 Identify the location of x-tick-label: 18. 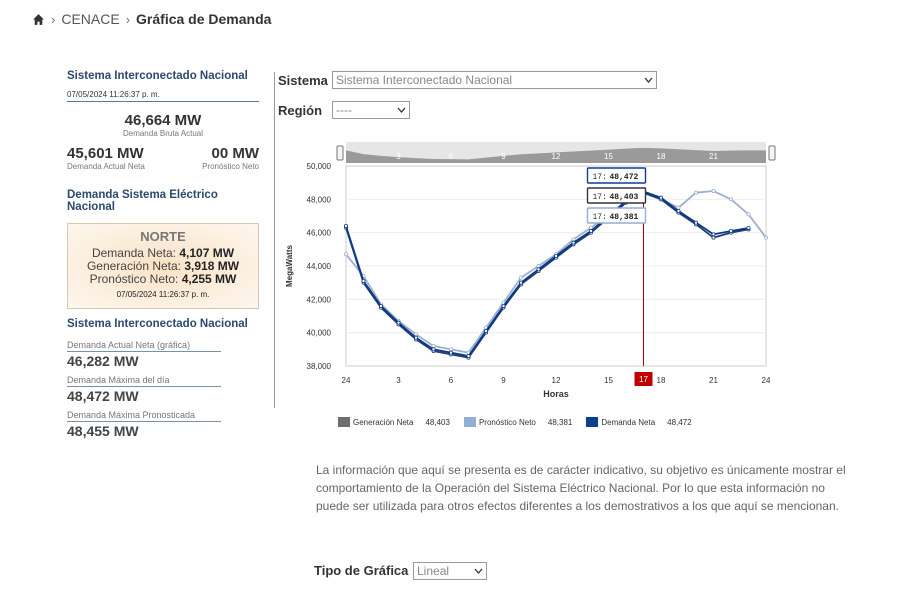
(661, 380).